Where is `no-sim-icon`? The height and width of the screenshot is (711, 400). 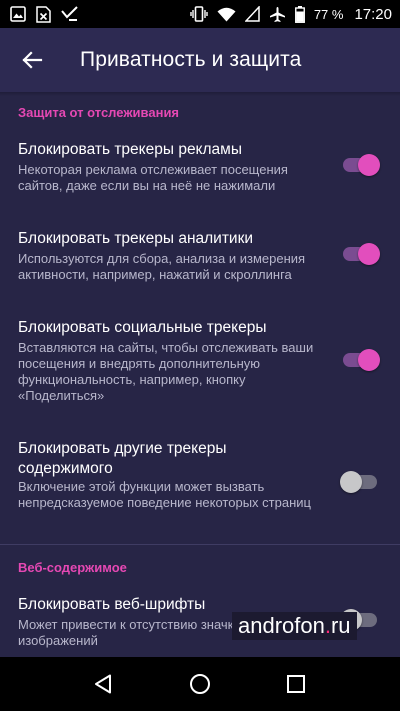
no-sim-icon is located at coordinates (252, 14).